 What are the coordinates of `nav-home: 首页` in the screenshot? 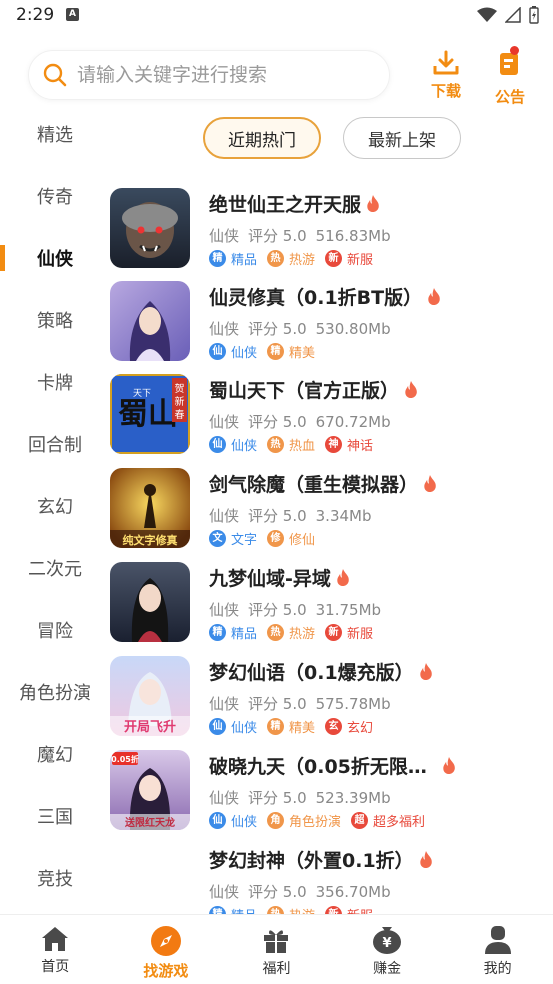 It's located at (55, 949).